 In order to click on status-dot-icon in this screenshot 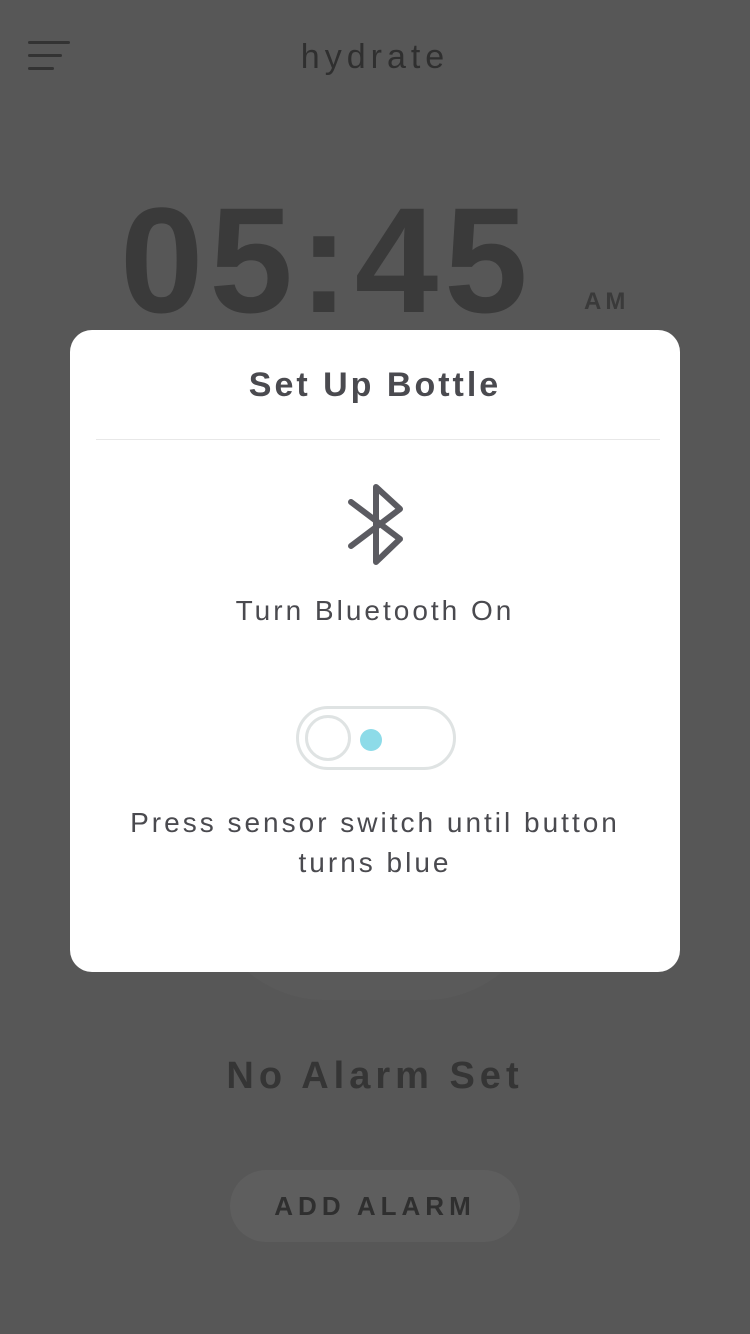, I will do `click(371, 740)`.